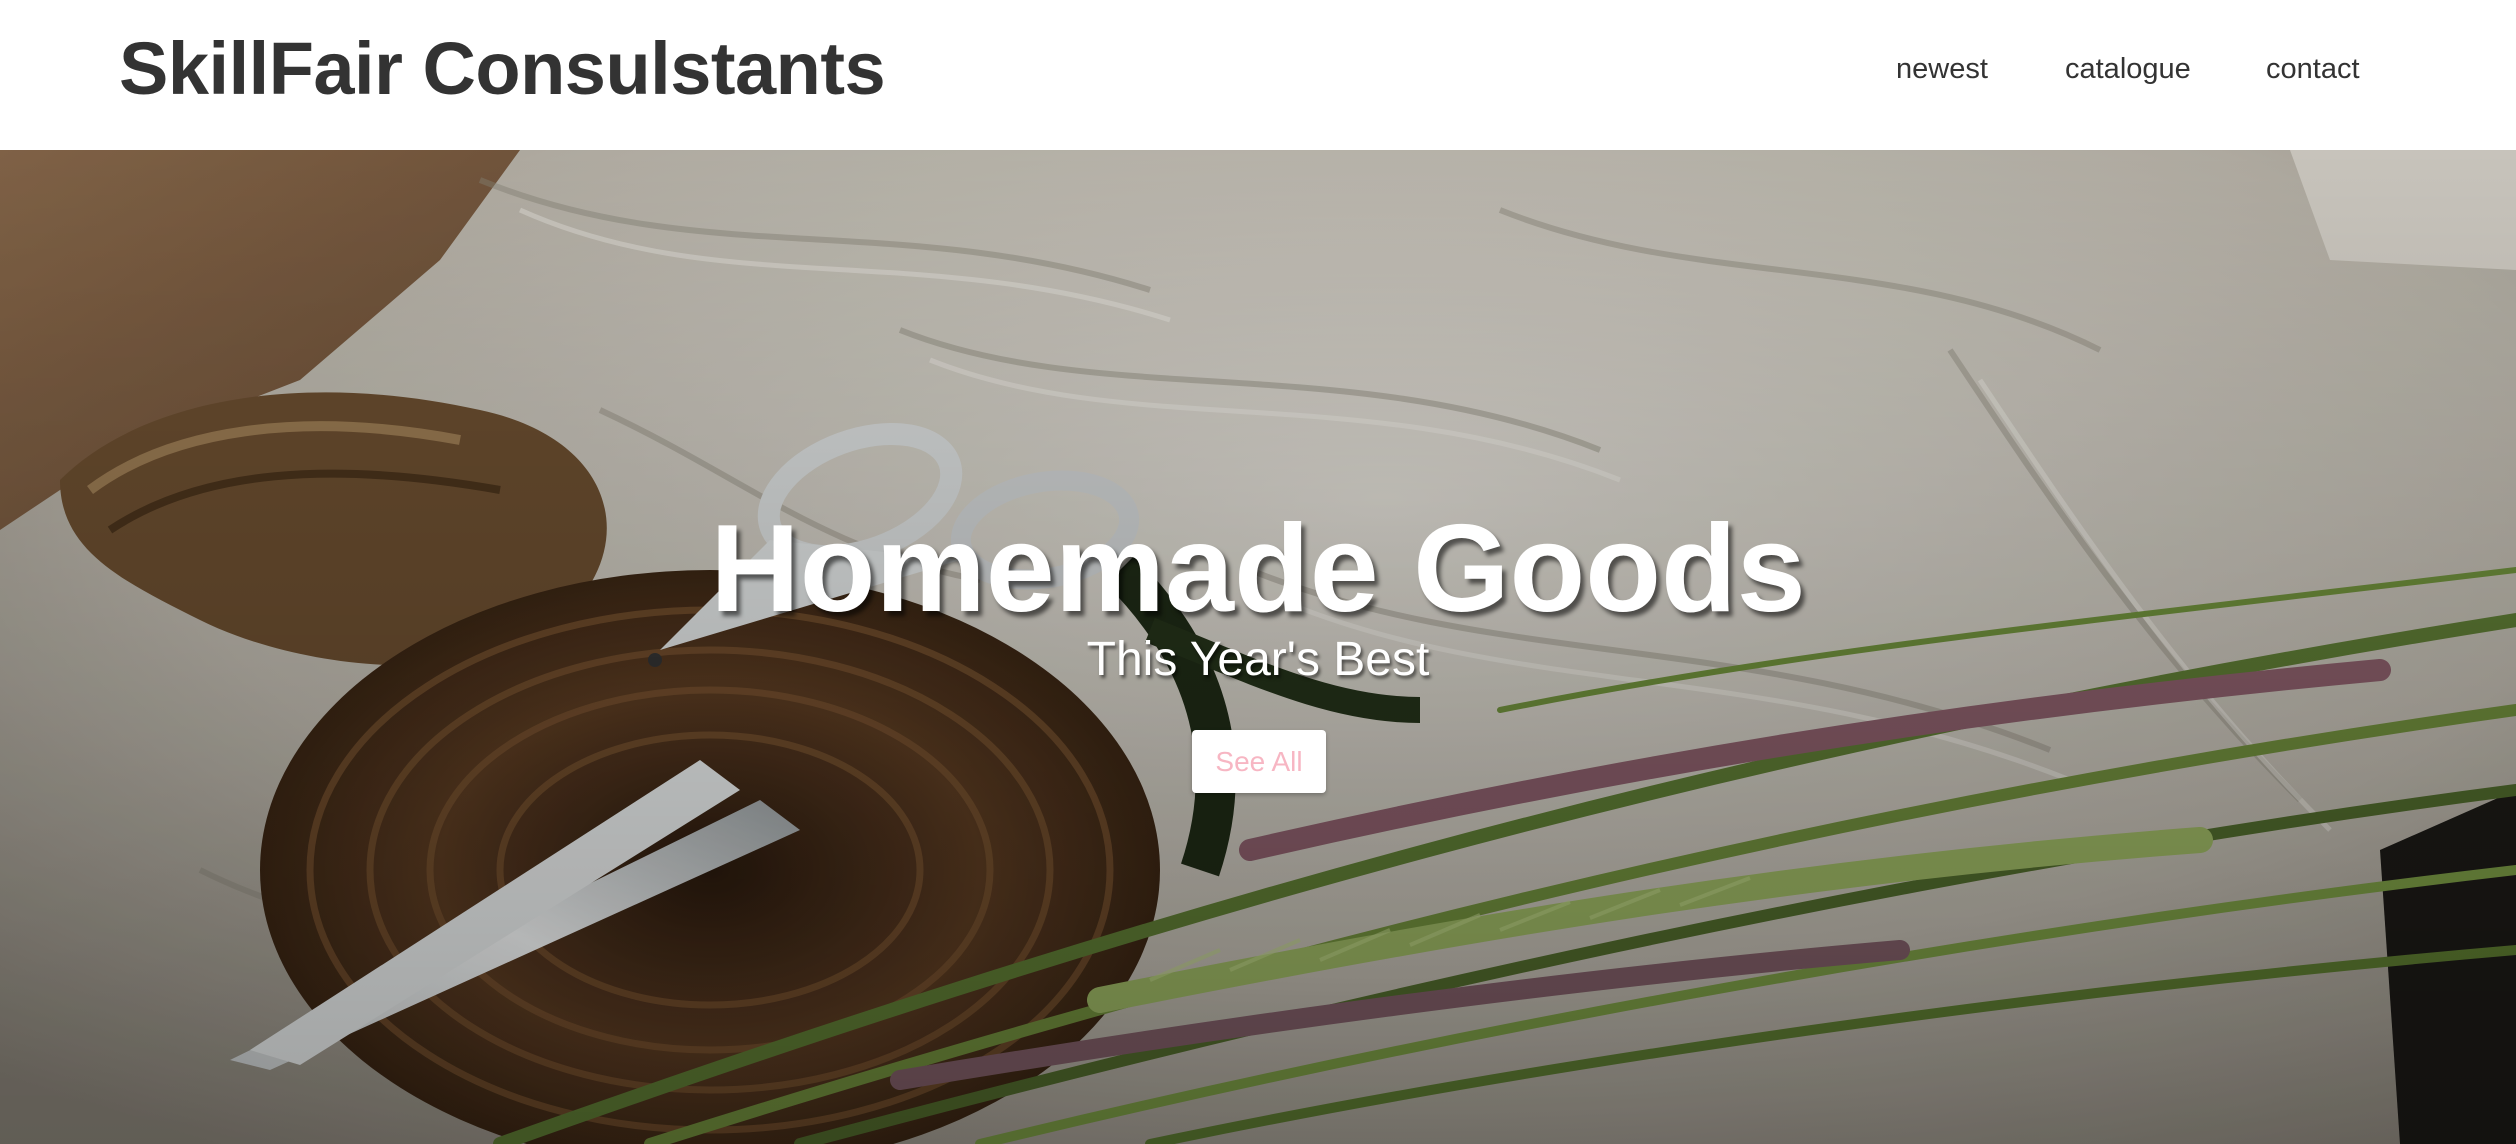 The height and width of the screenshot is (1144, 2516). I want to click on hero-subtitle: This Year's Best, so click(1258, 659).